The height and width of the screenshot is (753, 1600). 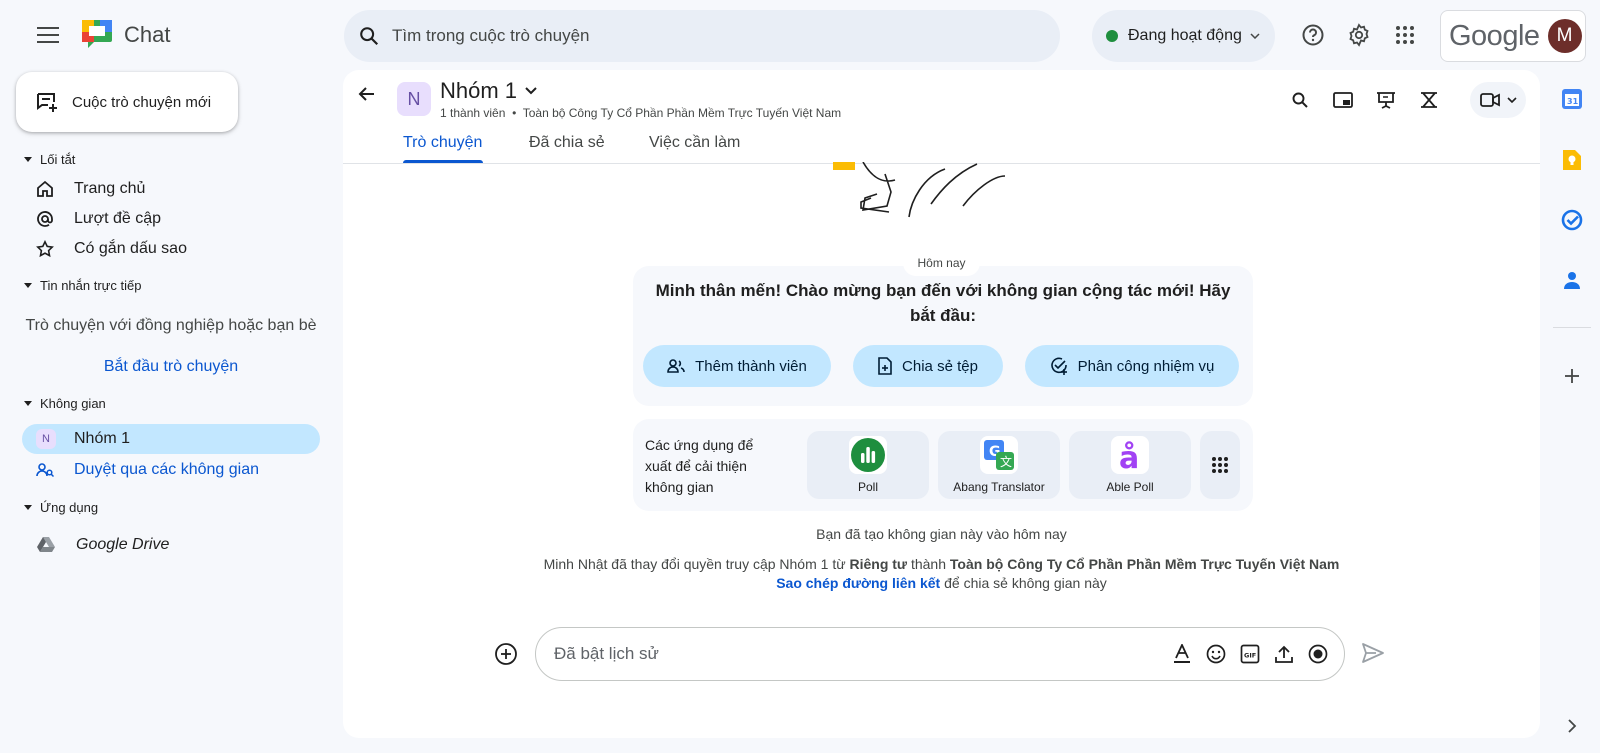 I want to click on header-actions, so click(x=1403, y=100).